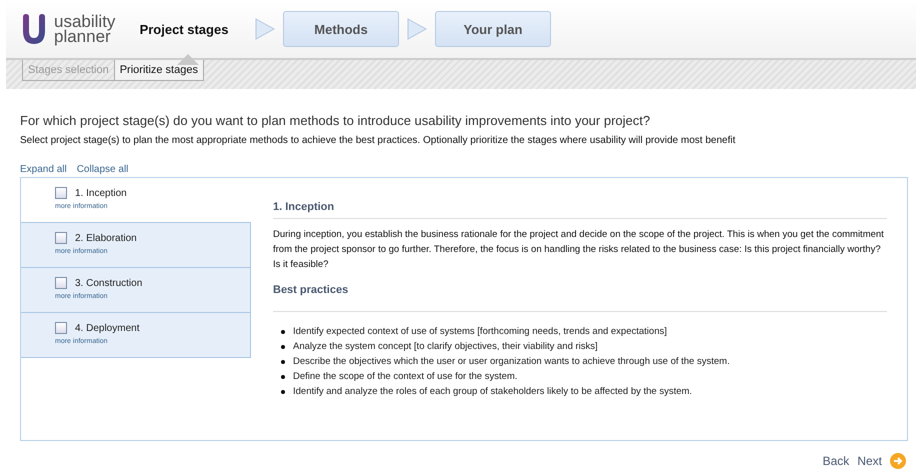 This screenshot has width=916, height=470. I want to click on step-tab: Project stages, so click(184, 29).